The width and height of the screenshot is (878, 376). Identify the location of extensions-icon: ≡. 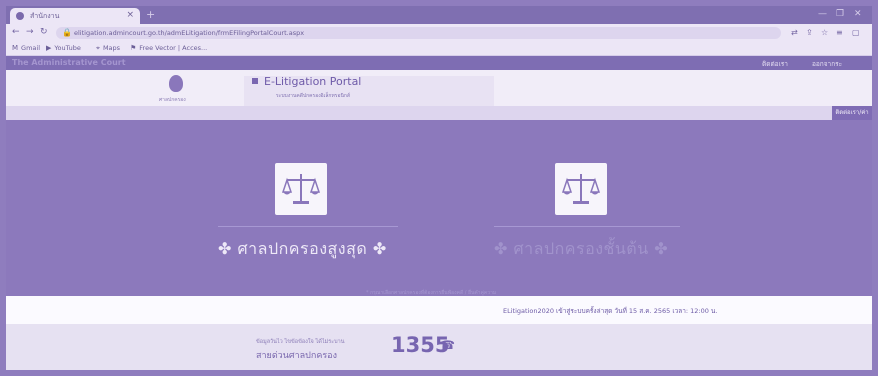
(839, 32).